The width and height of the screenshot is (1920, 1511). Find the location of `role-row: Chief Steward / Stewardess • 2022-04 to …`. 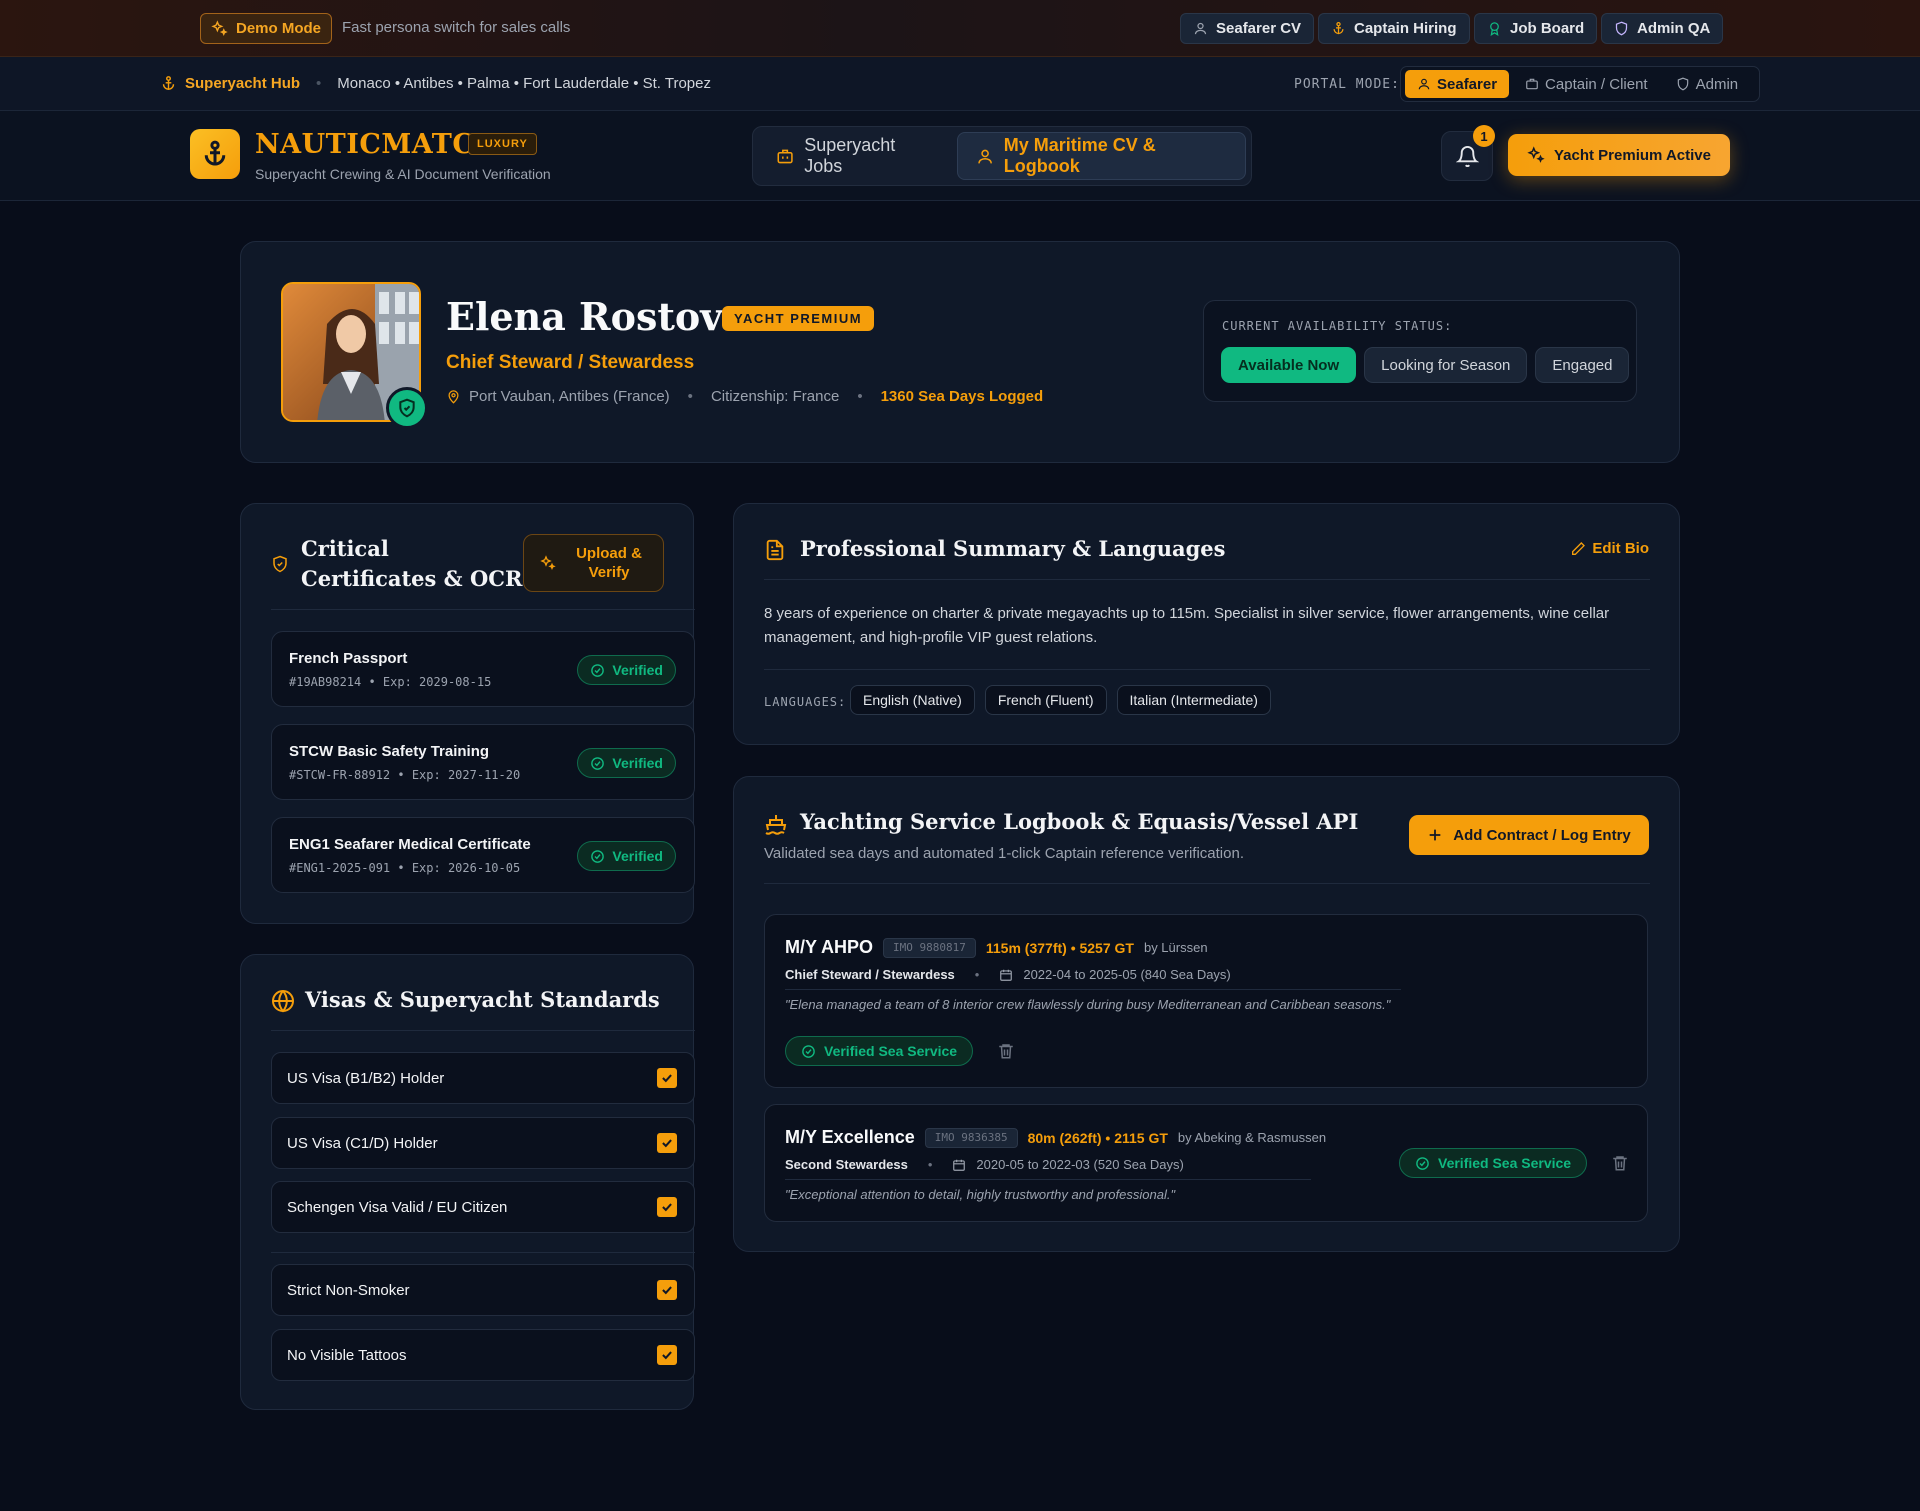

role-row: Chief Steward / Stewardess • 2022-04 to … is located at coordinates (1008, 974).